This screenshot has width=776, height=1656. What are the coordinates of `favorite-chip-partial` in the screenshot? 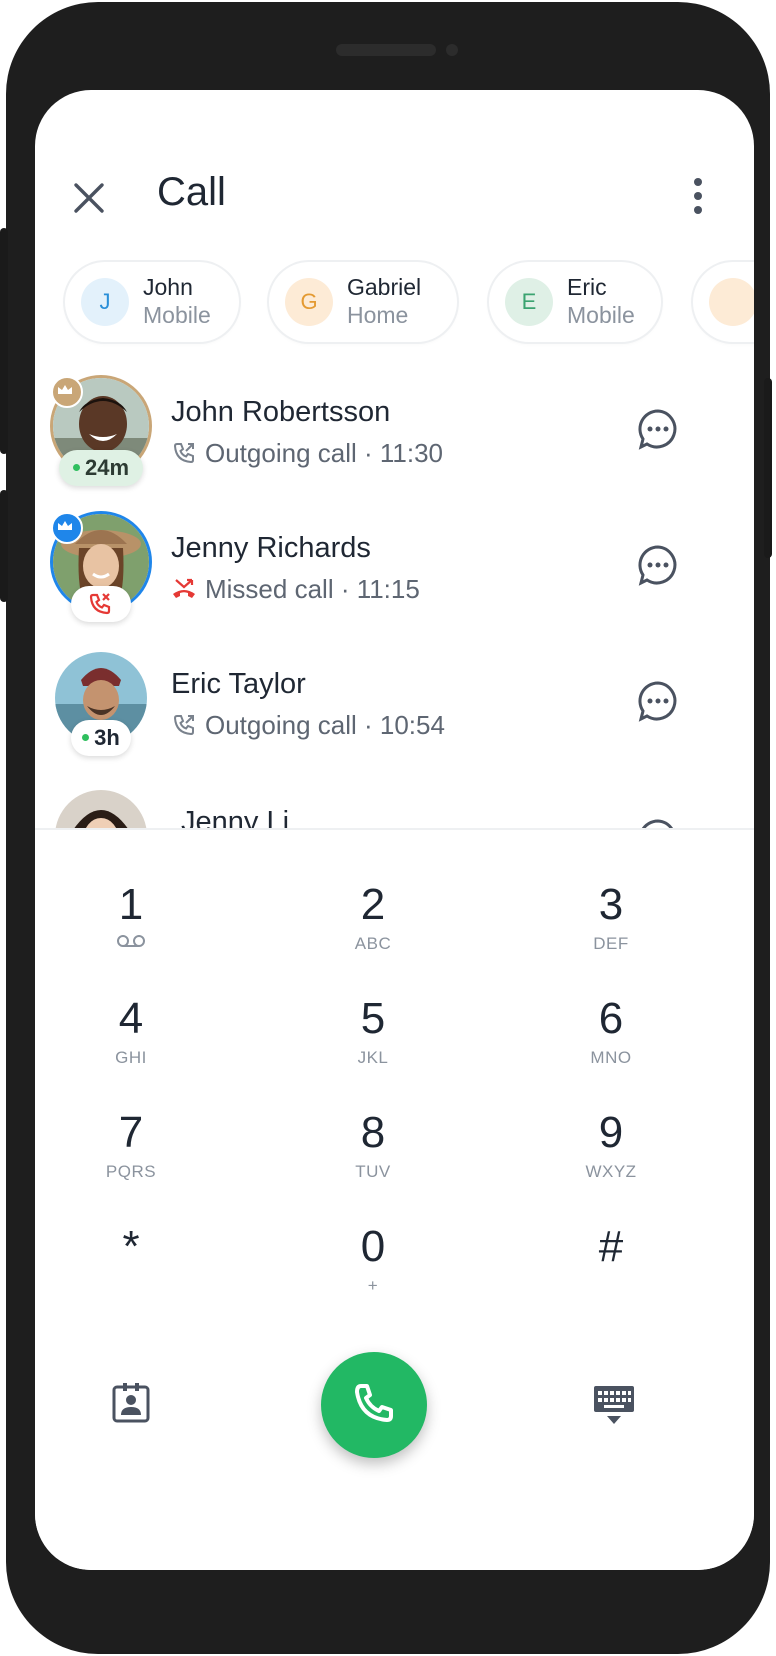 It's located at (723, 302).